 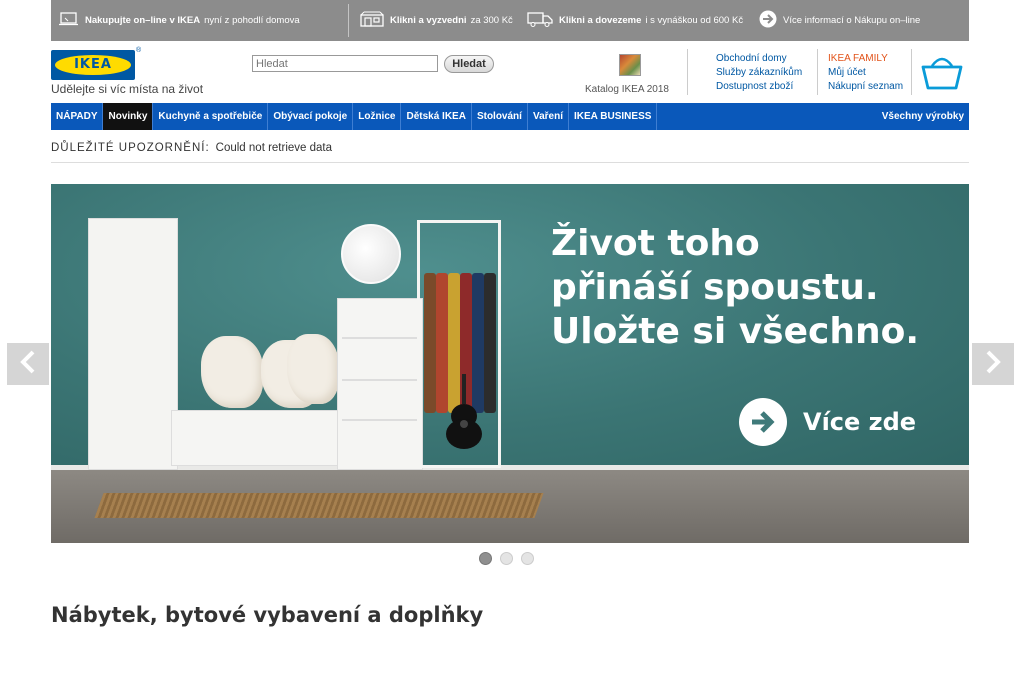 What do you see at coordinates (345, 63) in the screenshot?
I see `search-input` at bounding box center [345, 63].